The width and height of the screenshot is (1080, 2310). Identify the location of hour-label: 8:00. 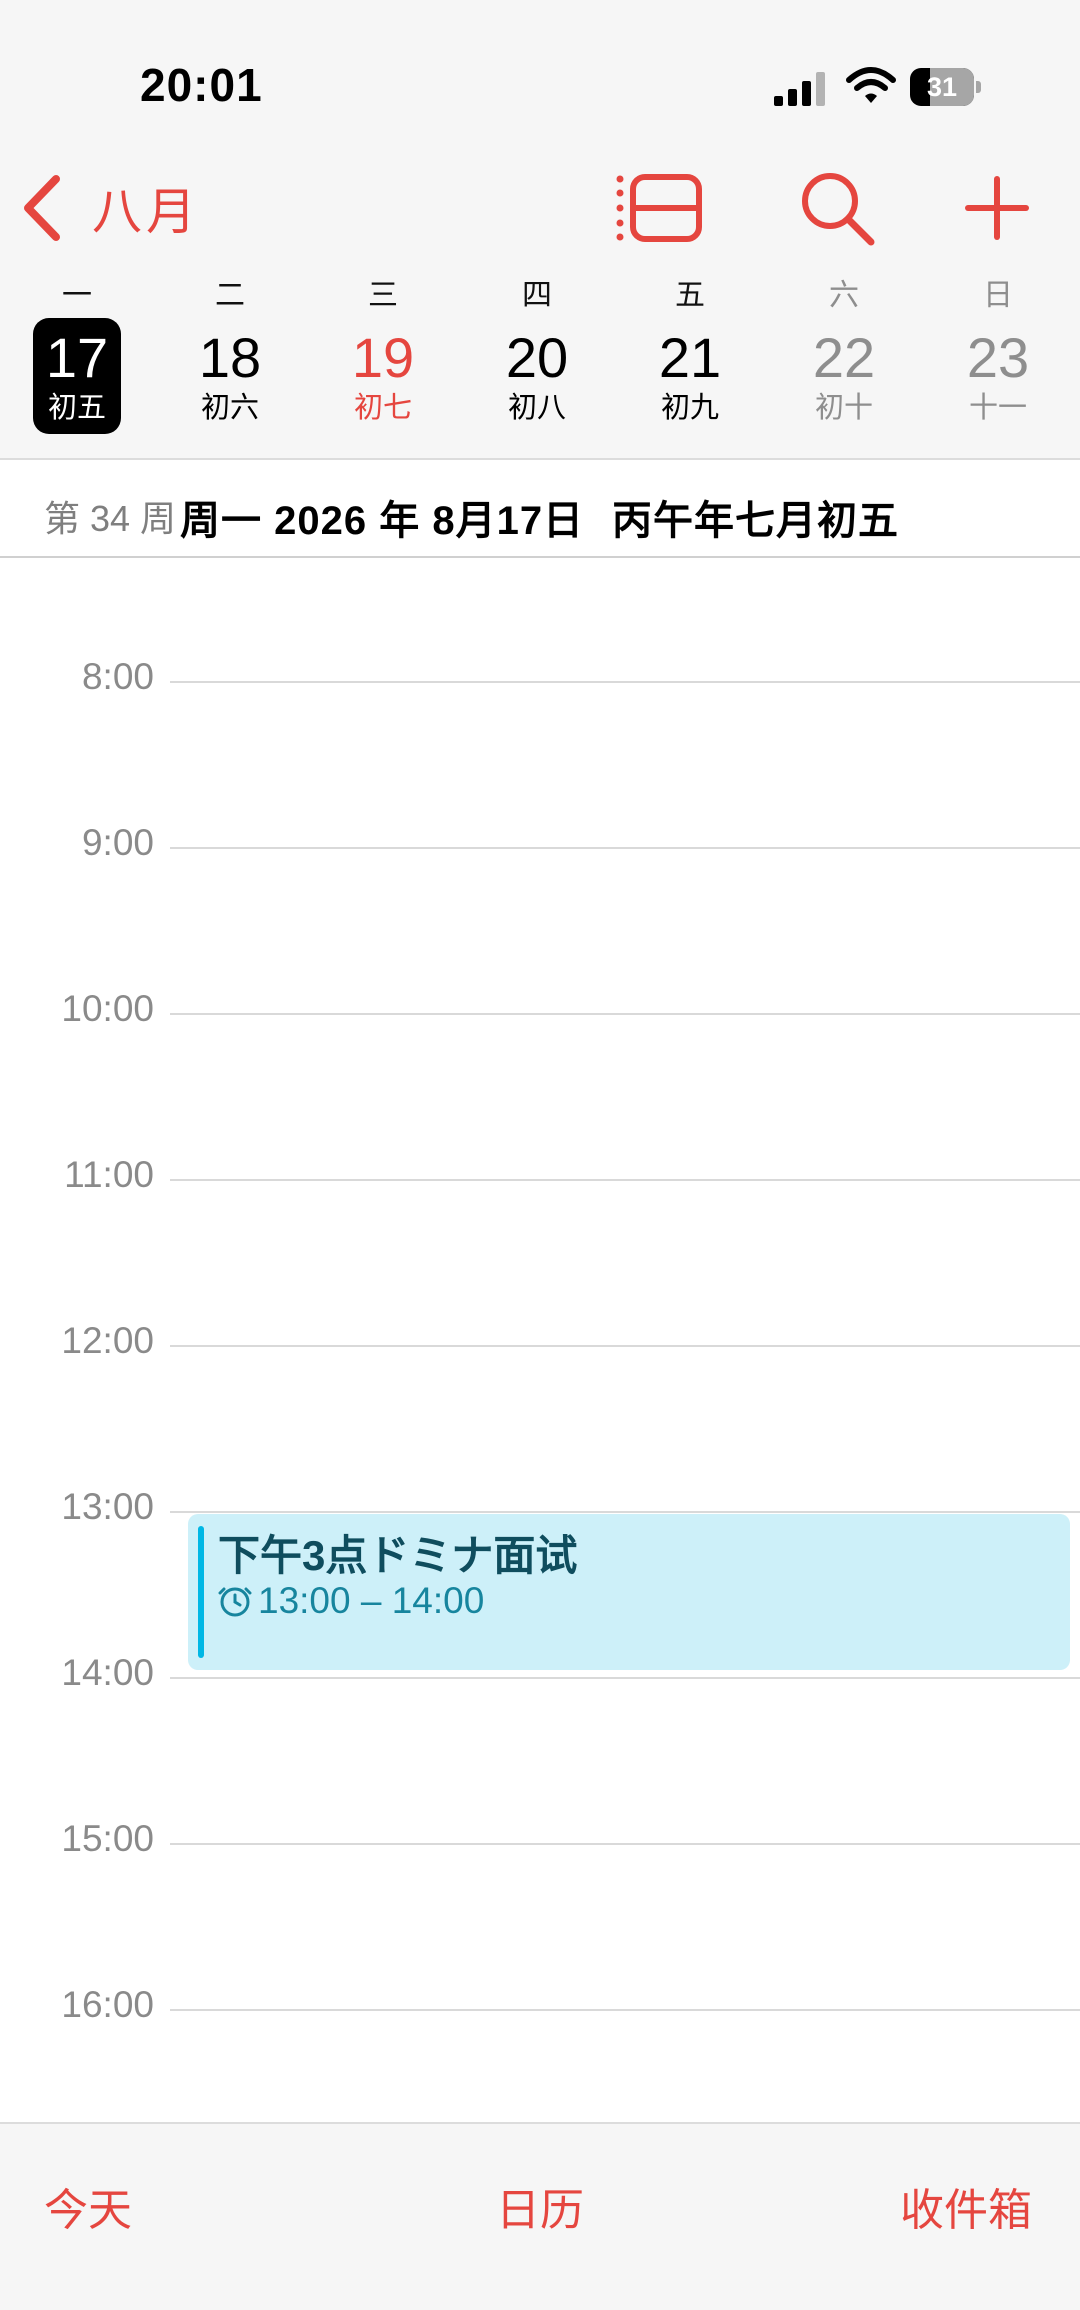
(117, 676).